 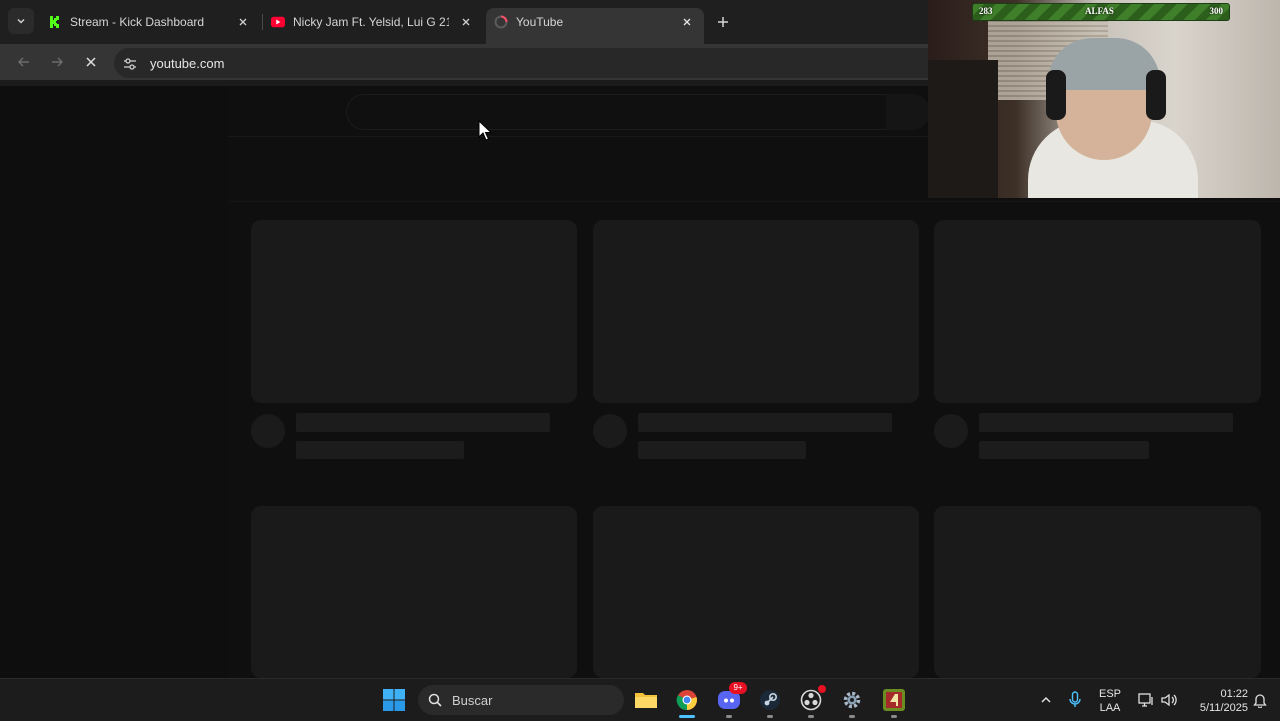 I want to click on forward-button, so click(x=57, y=62).